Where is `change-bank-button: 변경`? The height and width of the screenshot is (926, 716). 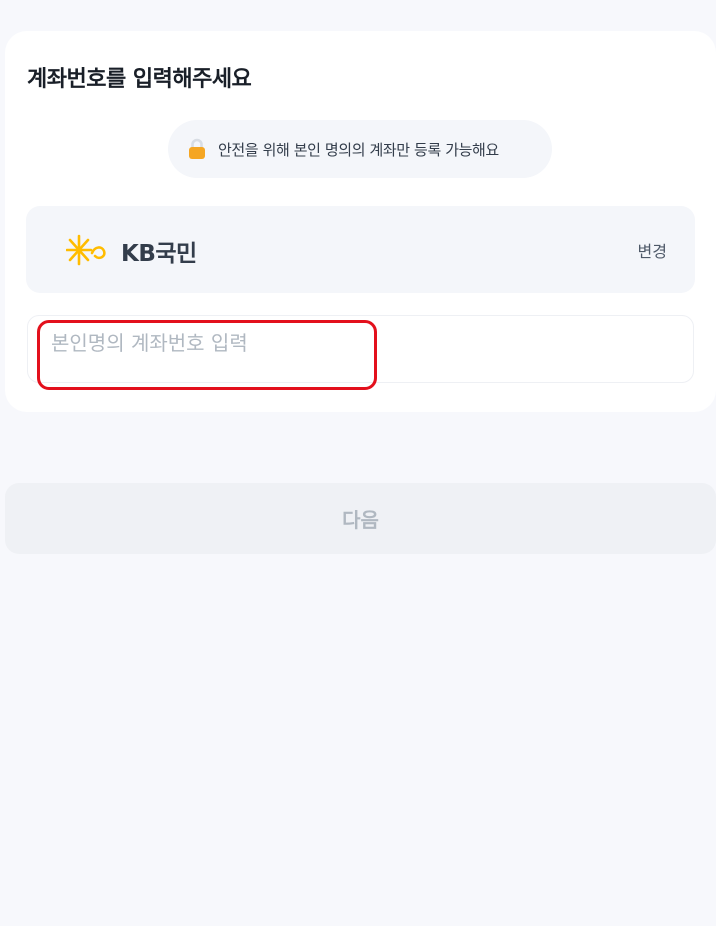 change-bank-button: 변경 is located at coordinates (652, 250).